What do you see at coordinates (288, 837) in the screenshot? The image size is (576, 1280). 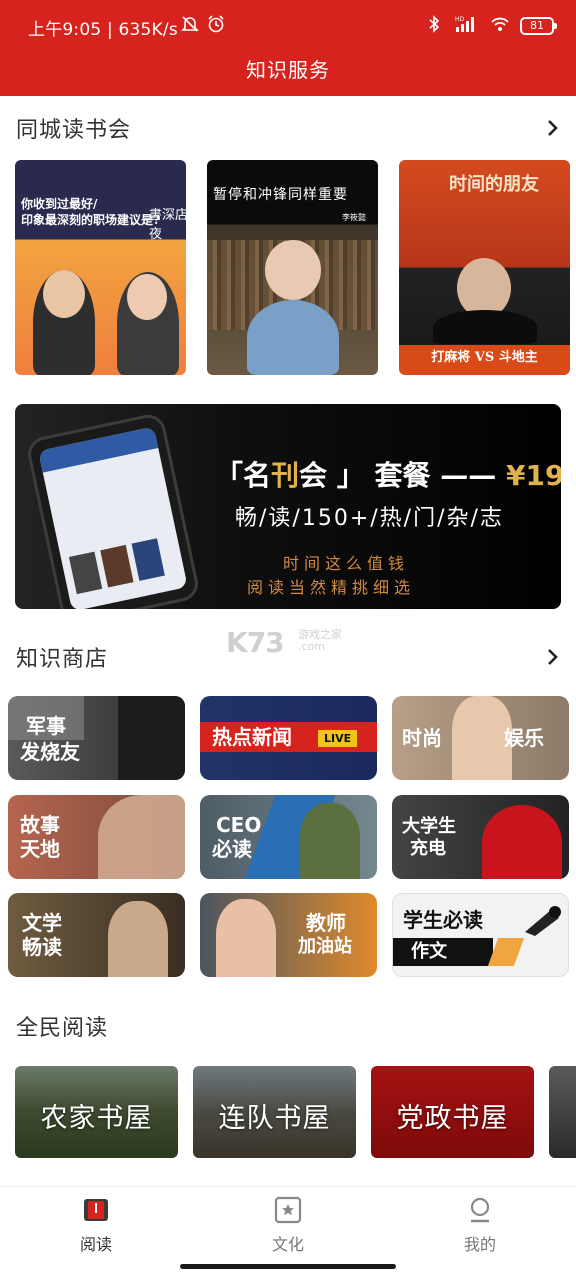 I see `store-tile-ceo: CEO 必读` at bounding box center [288, 837].